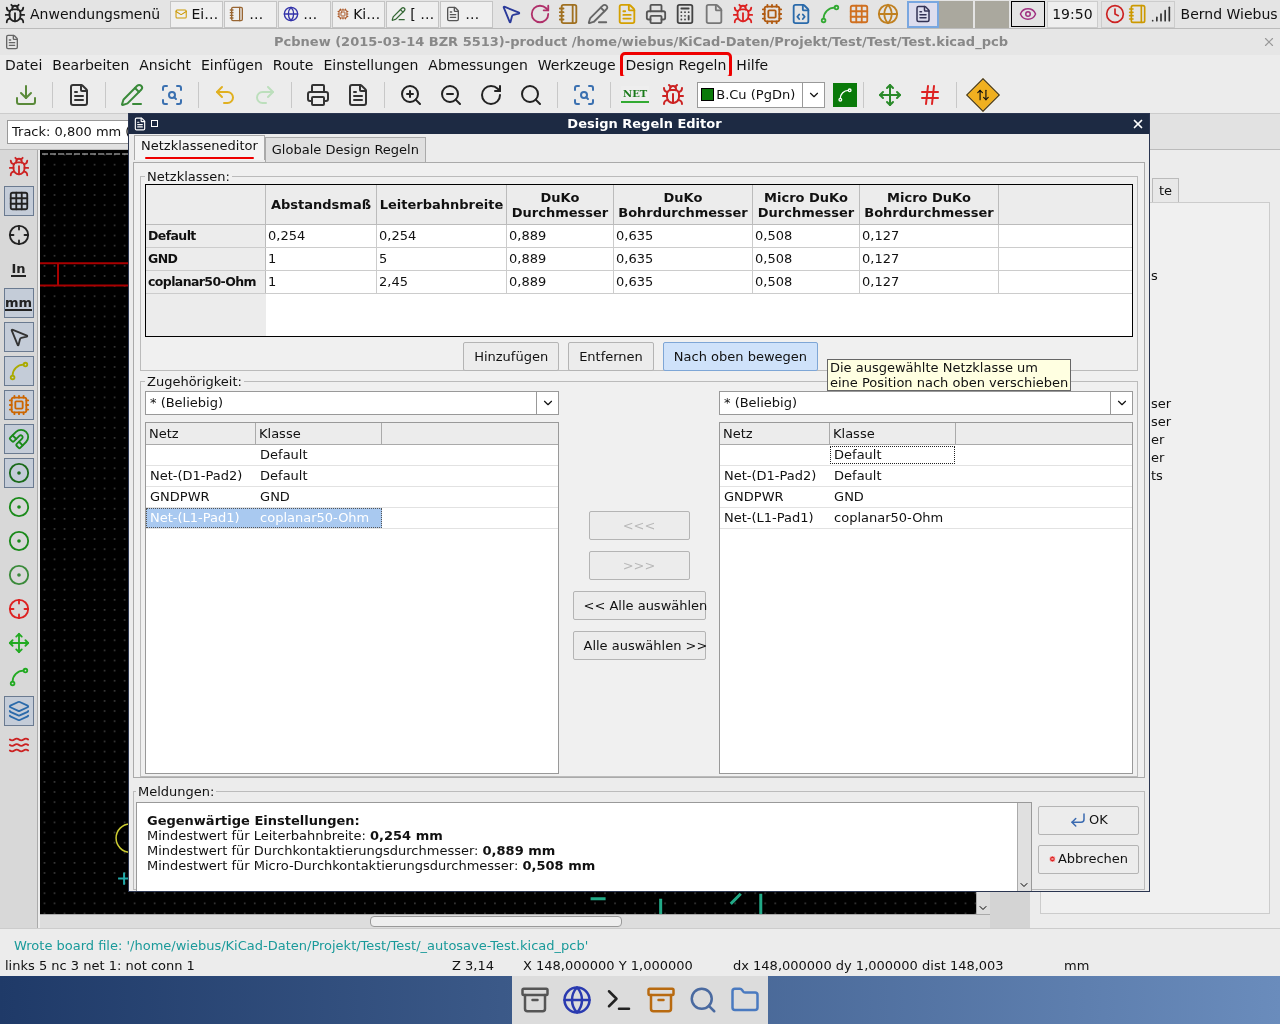 This screenshot has height=1024, width=1280. What do you see at coordinates (639, 645) in the screenshot?
I see `move-button: Alle auswählen >>` at bounding box center [639, 645].